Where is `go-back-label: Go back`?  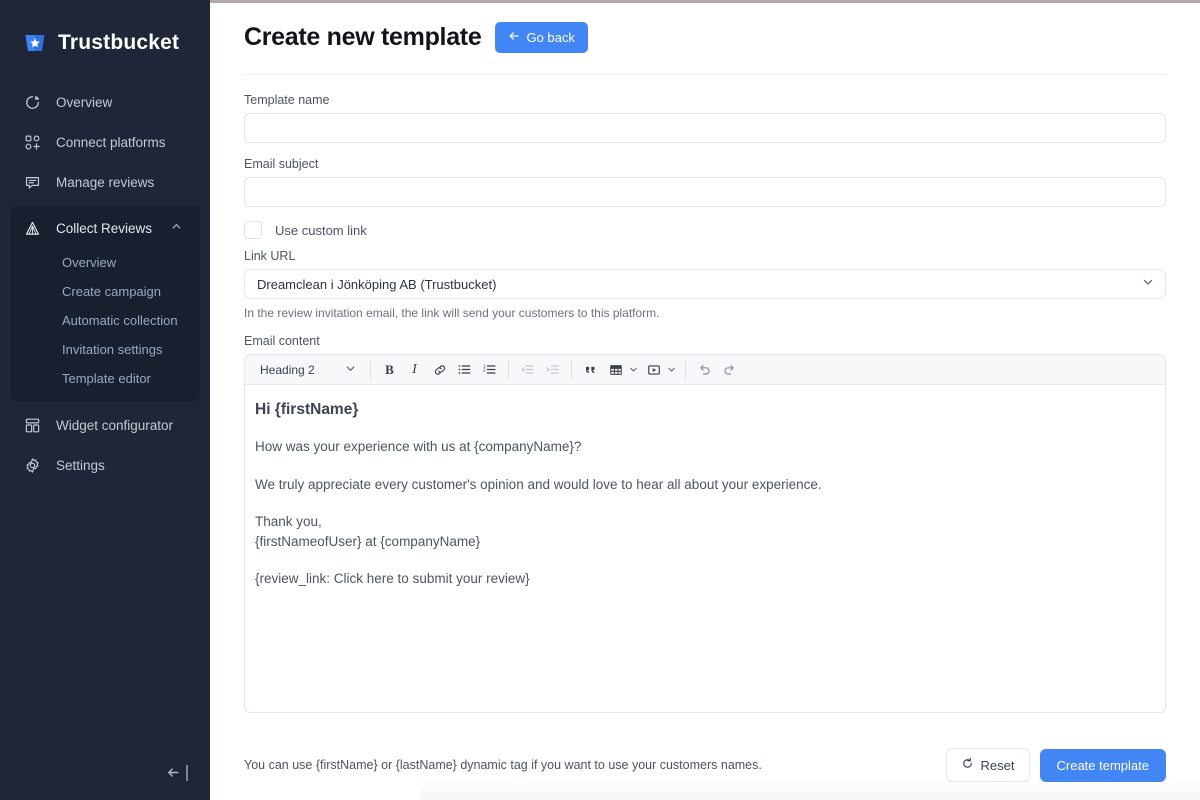
go-back-label: Go back is located at coordinates (550, 37).